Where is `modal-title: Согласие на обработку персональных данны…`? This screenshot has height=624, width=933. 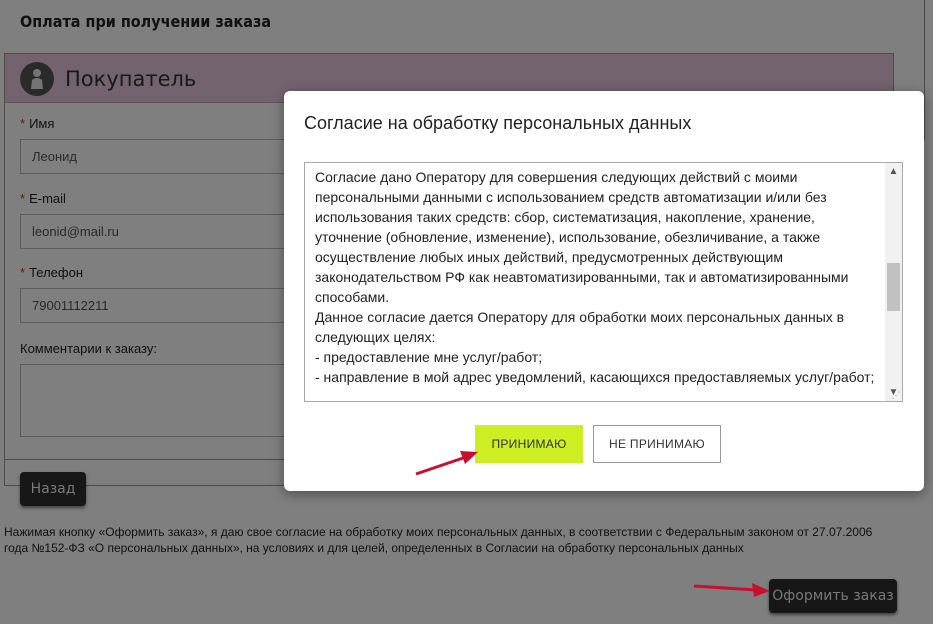 modal-title: Согласие на обработку персональных данны… is located at coordinates (498, 123).